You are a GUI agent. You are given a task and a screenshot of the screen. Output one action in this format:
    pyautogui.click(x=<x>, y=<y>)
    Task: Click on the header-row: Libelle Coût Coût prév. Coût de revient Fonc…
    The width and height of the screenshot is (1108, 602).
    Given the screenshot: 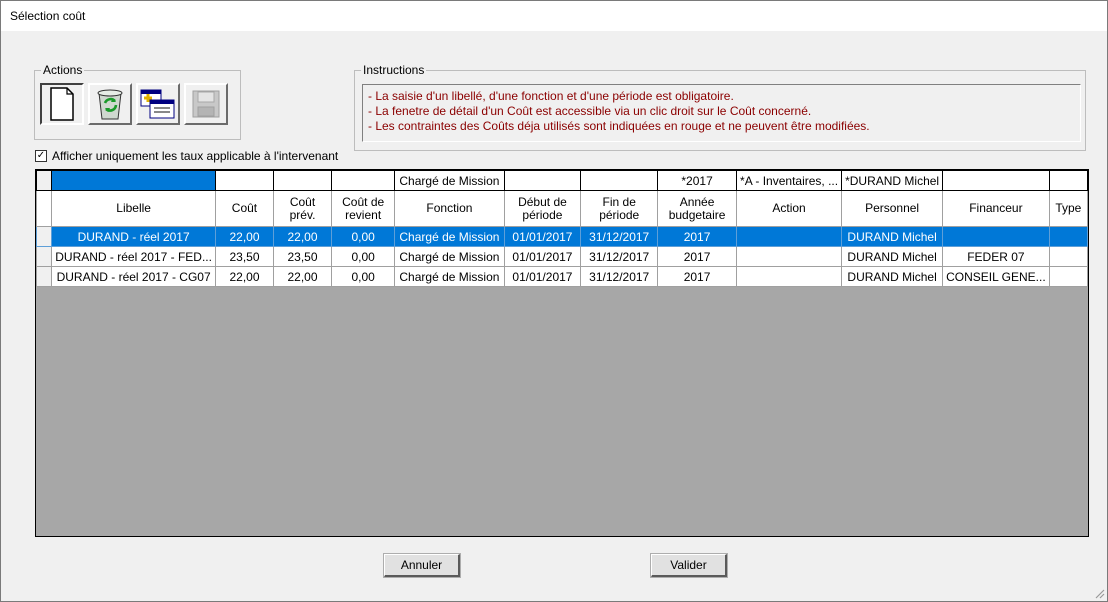 What is the action you would take?
    pyautogui.click(x=562, y=208)
    